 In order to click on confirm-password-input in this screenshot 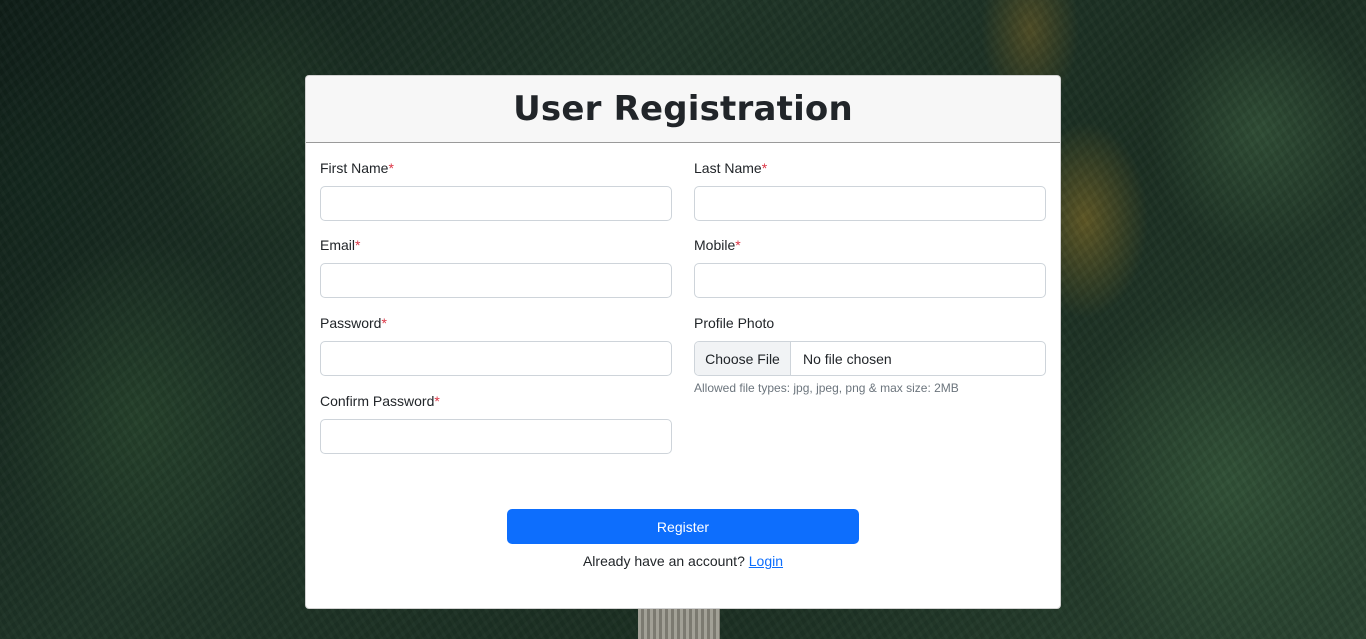, I will do `click(496, 436)`.